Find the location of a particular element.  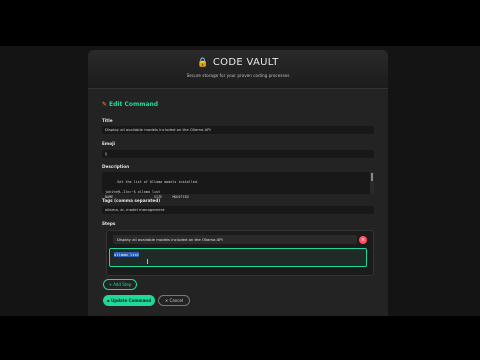

app-title-text: CODE VAULT is located at coordinates (245, 62).